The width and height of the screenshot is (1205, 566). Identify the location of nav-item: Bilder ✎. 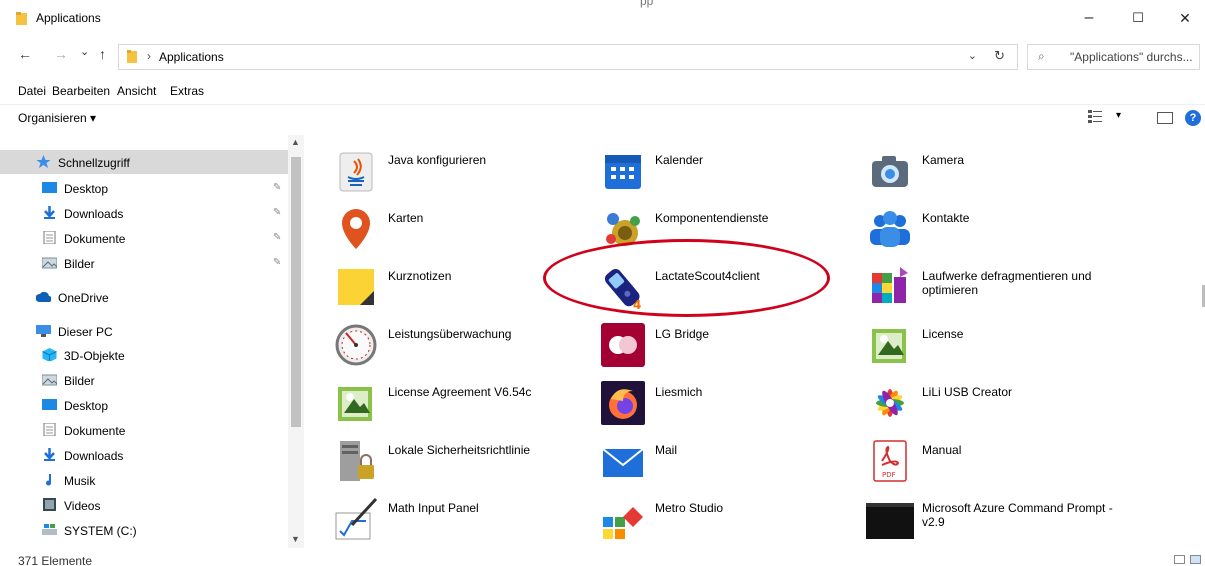
(144, 263).